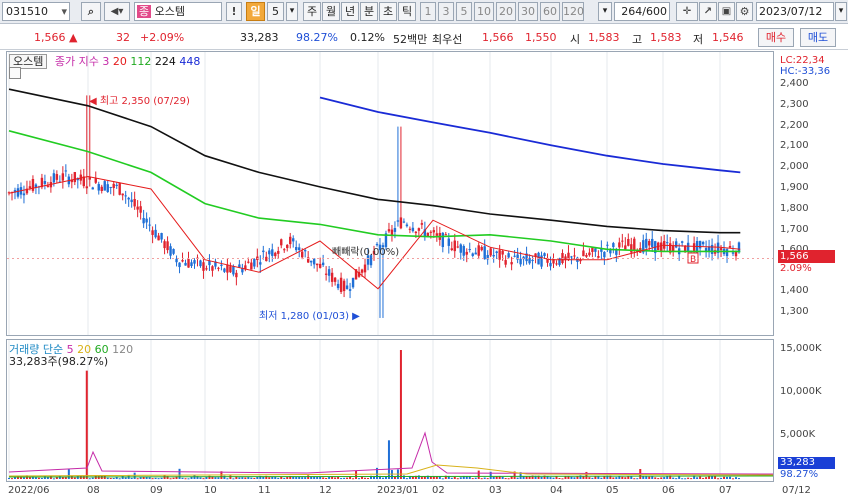 Image resolution: width=848 pixels, height=501 pixels. What do you see at coordinates (91, 11) in the screenshot?
I see `search-icon: ⌕` at bounding box center [91, 11].